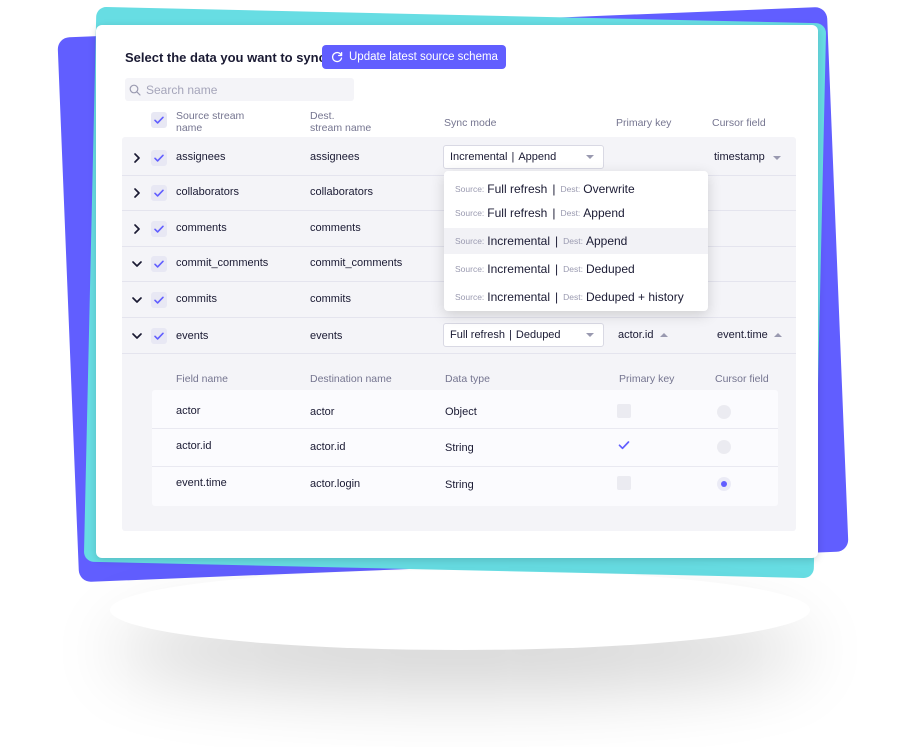 The width and height of the screenshot is (907, 747). What do you see at coordinates (196, 299) in the screenshot?
I see `stream-source-name: commits` at bounding box center [196, 299].